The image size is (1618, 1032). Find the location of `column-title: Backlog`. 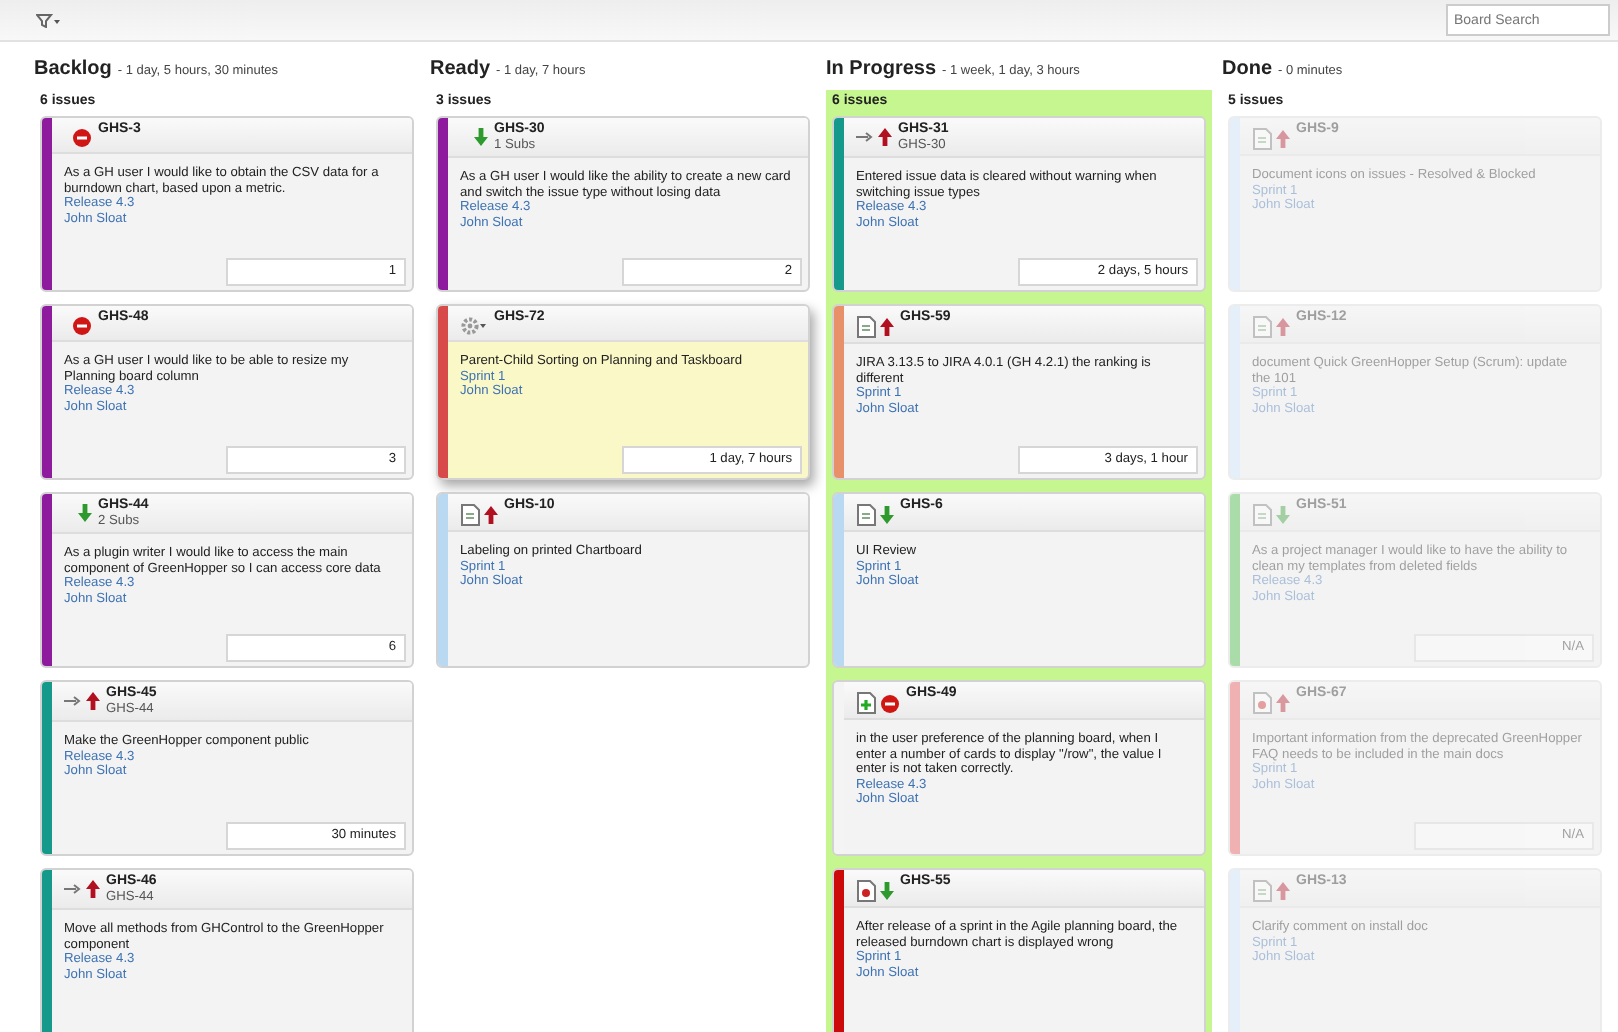

column-title: Backlog is located at coordinates (73, 69).